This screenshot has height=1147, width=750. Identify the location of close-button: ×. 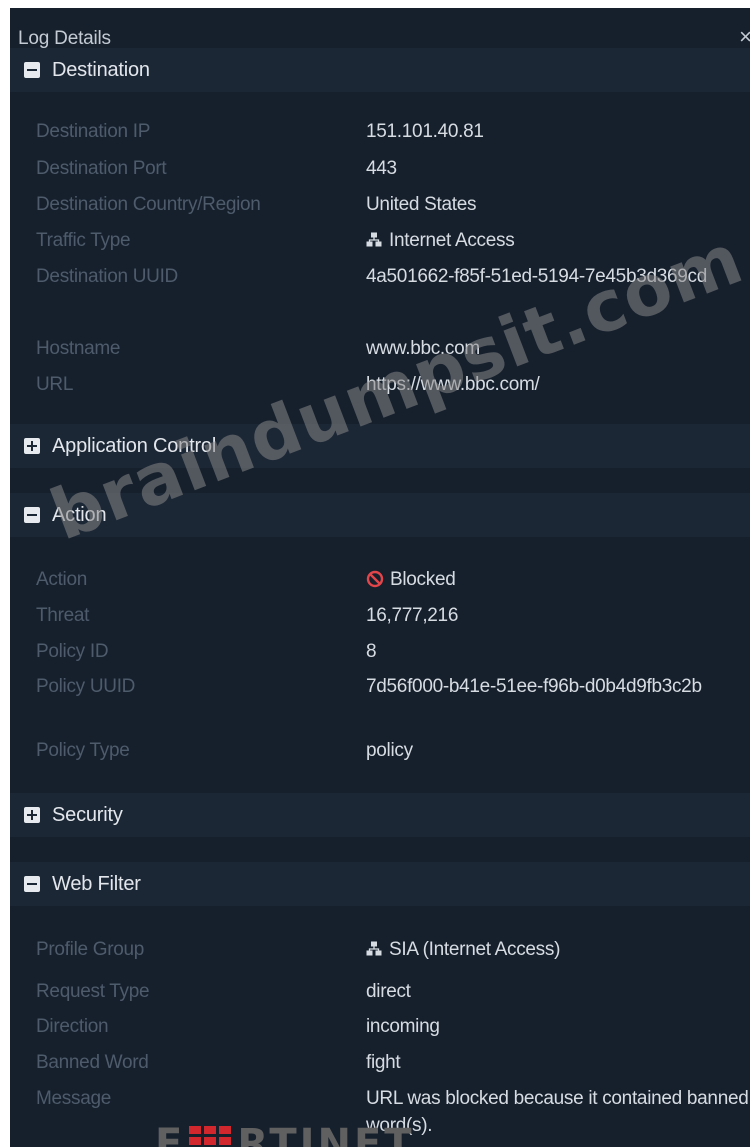
(744, 37).